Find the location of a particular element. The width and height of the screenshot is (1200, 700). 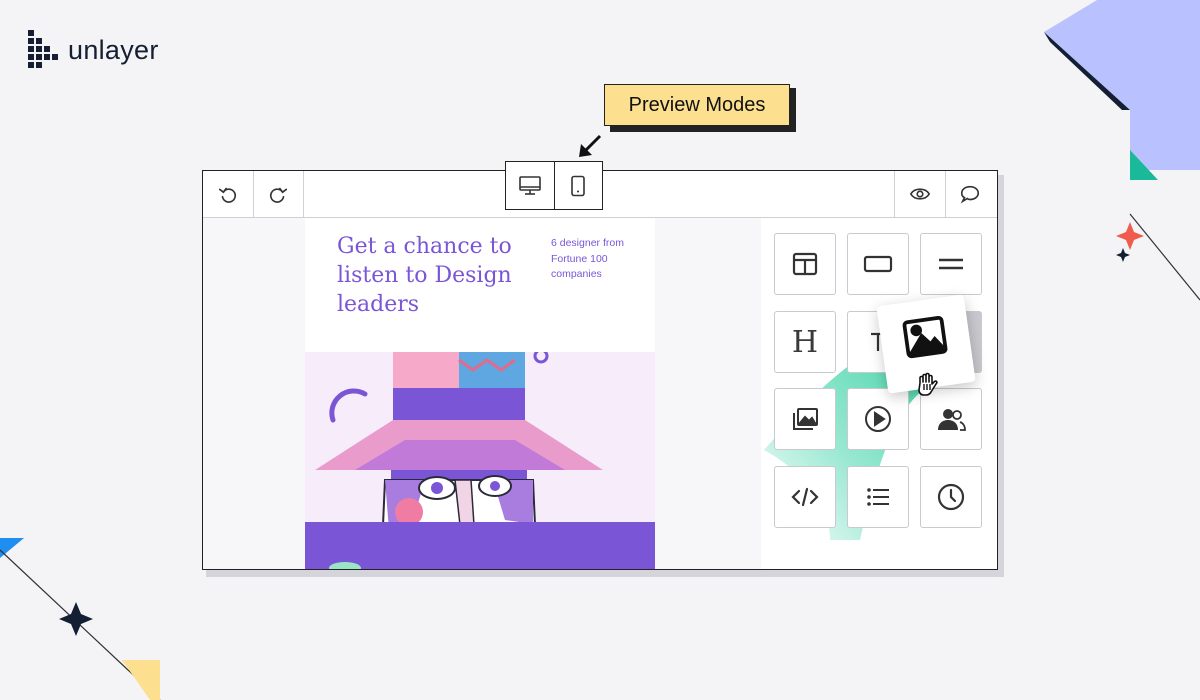

preview-modes-callout: Preview Modes is located at coordinates (697, 105).